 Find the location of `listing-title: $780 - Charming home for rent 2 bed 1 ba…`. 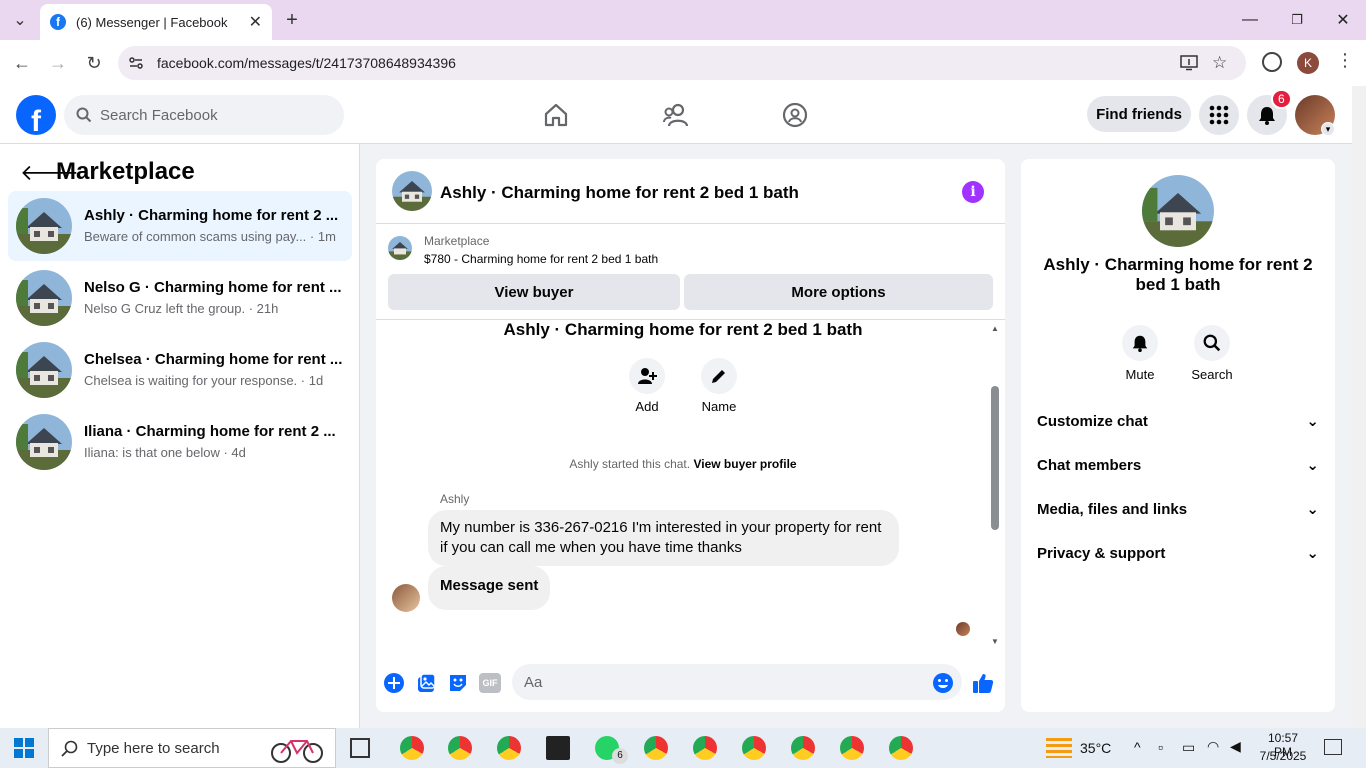

listing-title: $780 - Charming home for rent 2 bed 1 ba… is located at coordinates (541, 259).